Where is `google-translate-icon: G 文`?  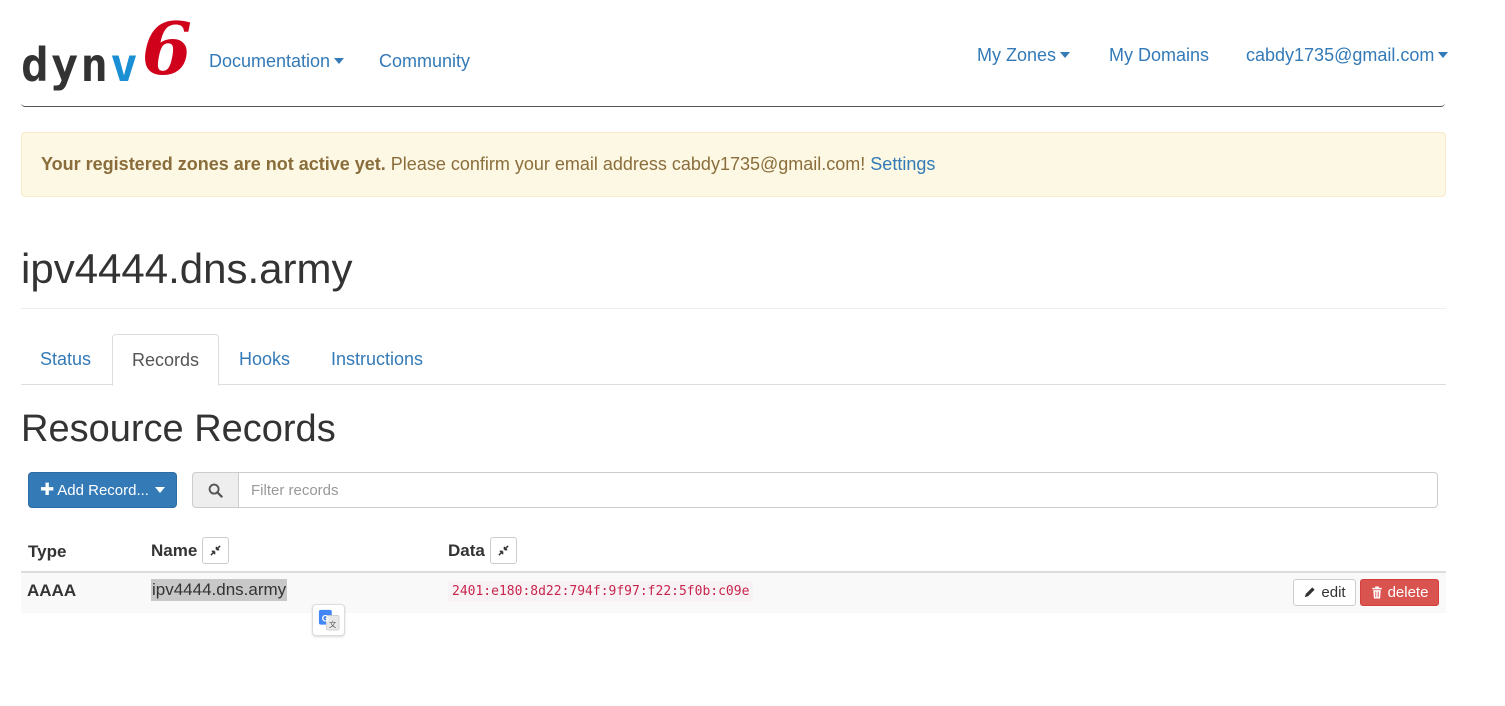 google-translate-icon: G 文 is located at coordinates (328, 620).